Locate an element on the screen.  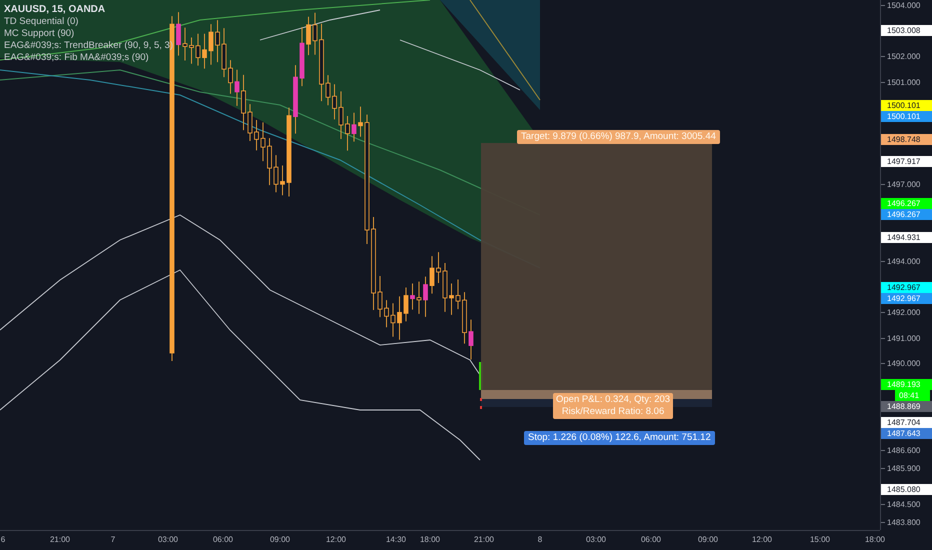
price-tag: 1487.704 is located at coordinates (906, 422).